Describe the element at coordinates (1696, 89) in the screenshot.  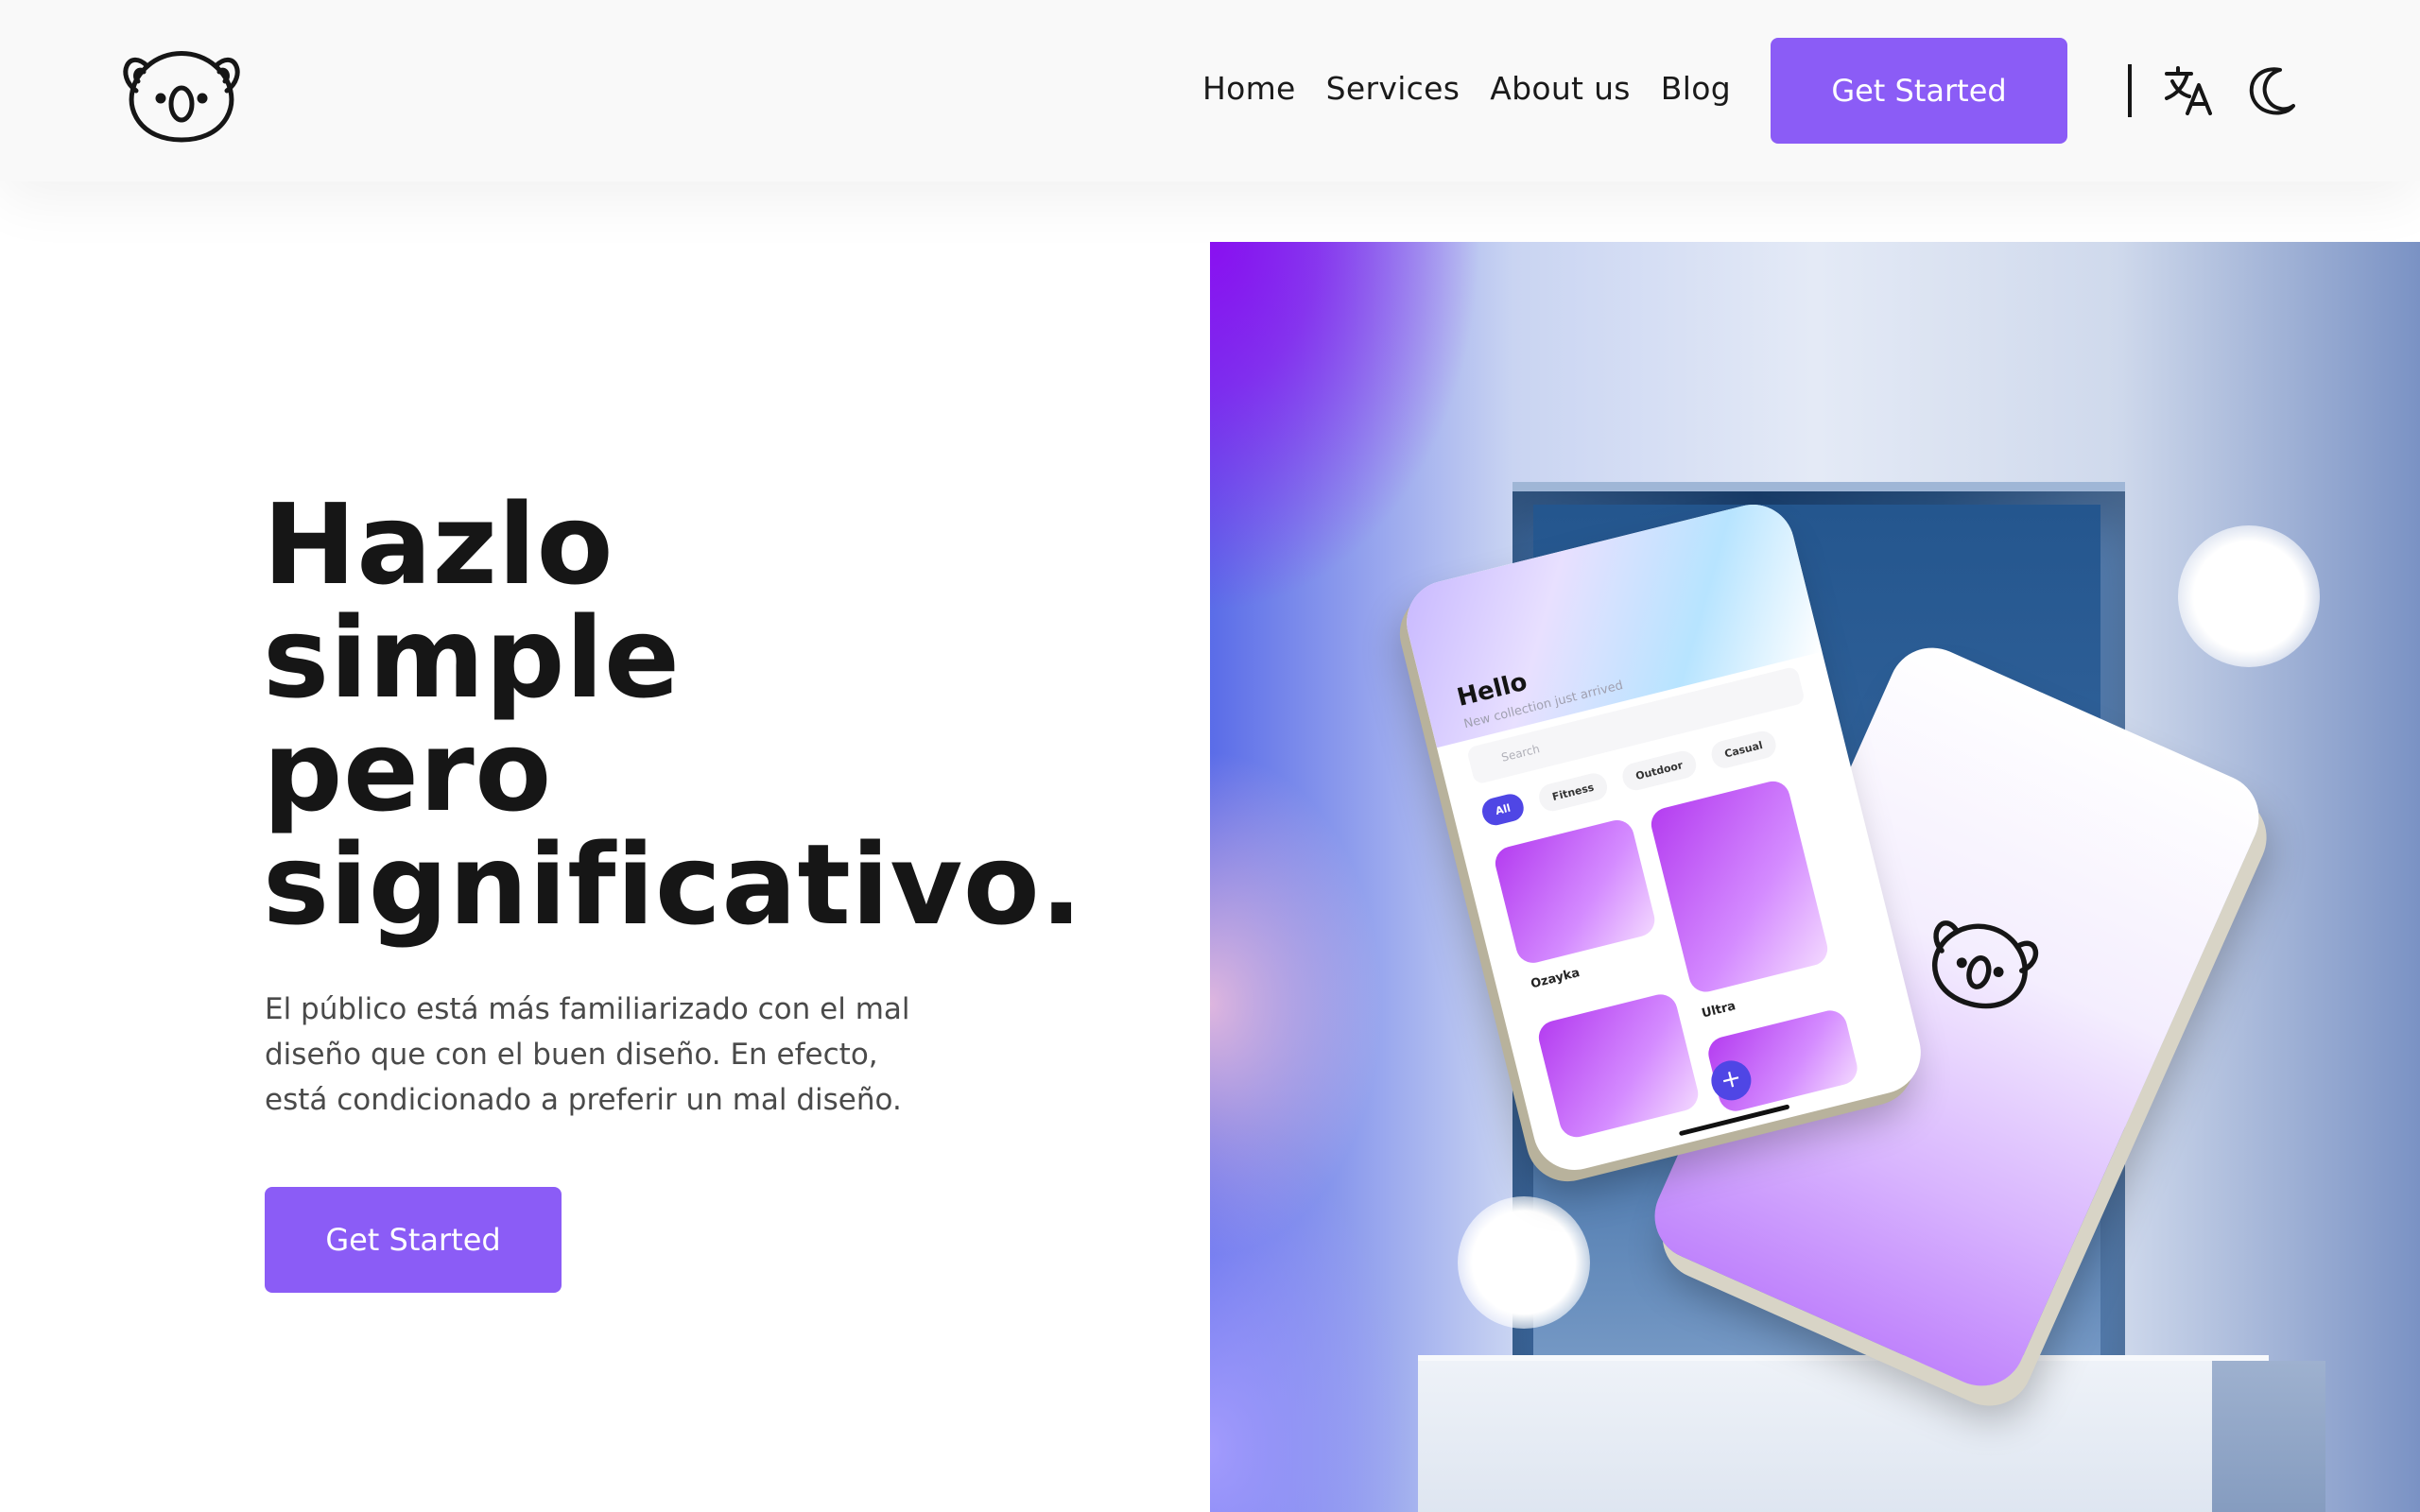
I see `nav-blog-link: Blog` at that location.